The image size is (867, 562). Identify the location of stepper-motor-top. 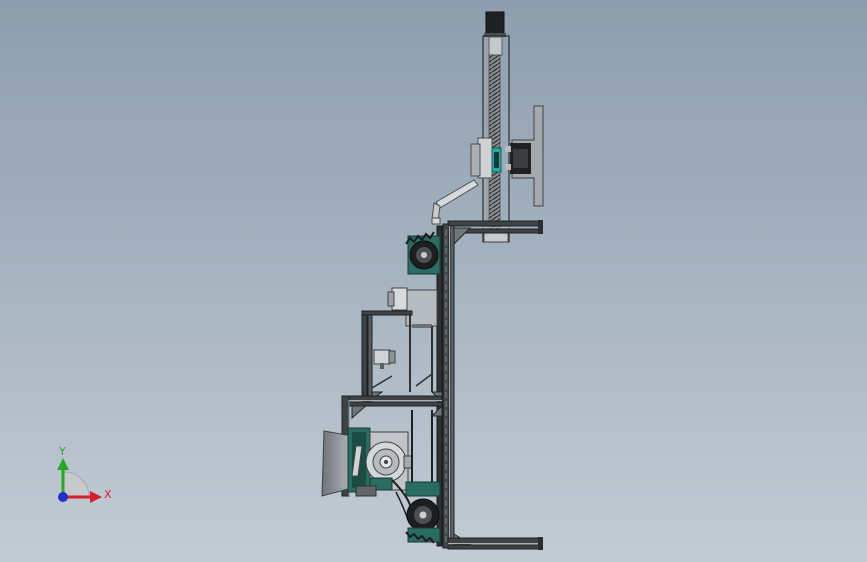
(495, 24).